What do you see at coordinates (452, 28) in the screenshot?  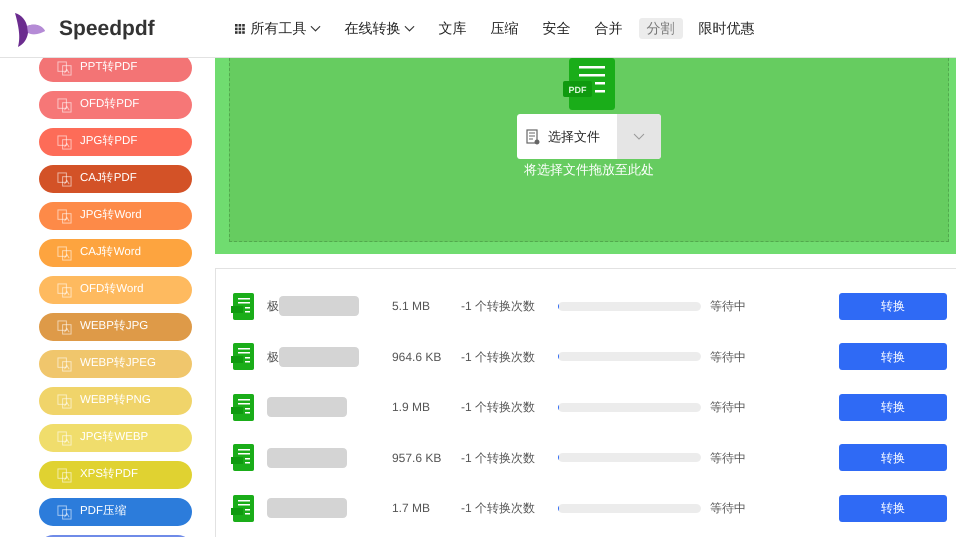 I see `nav-link: 文库` at bounding box center [452, 28].